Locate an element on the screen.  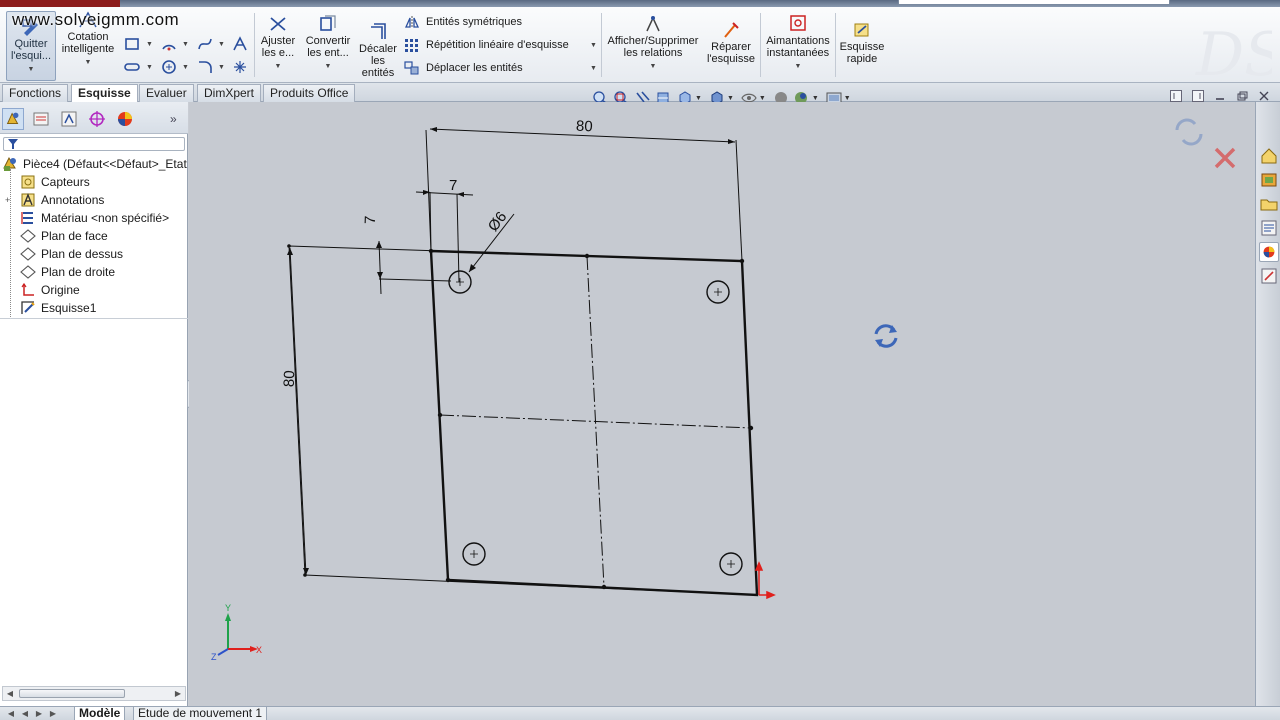
tab-esquisse: Esquisse is located at coordinates (104, 93).